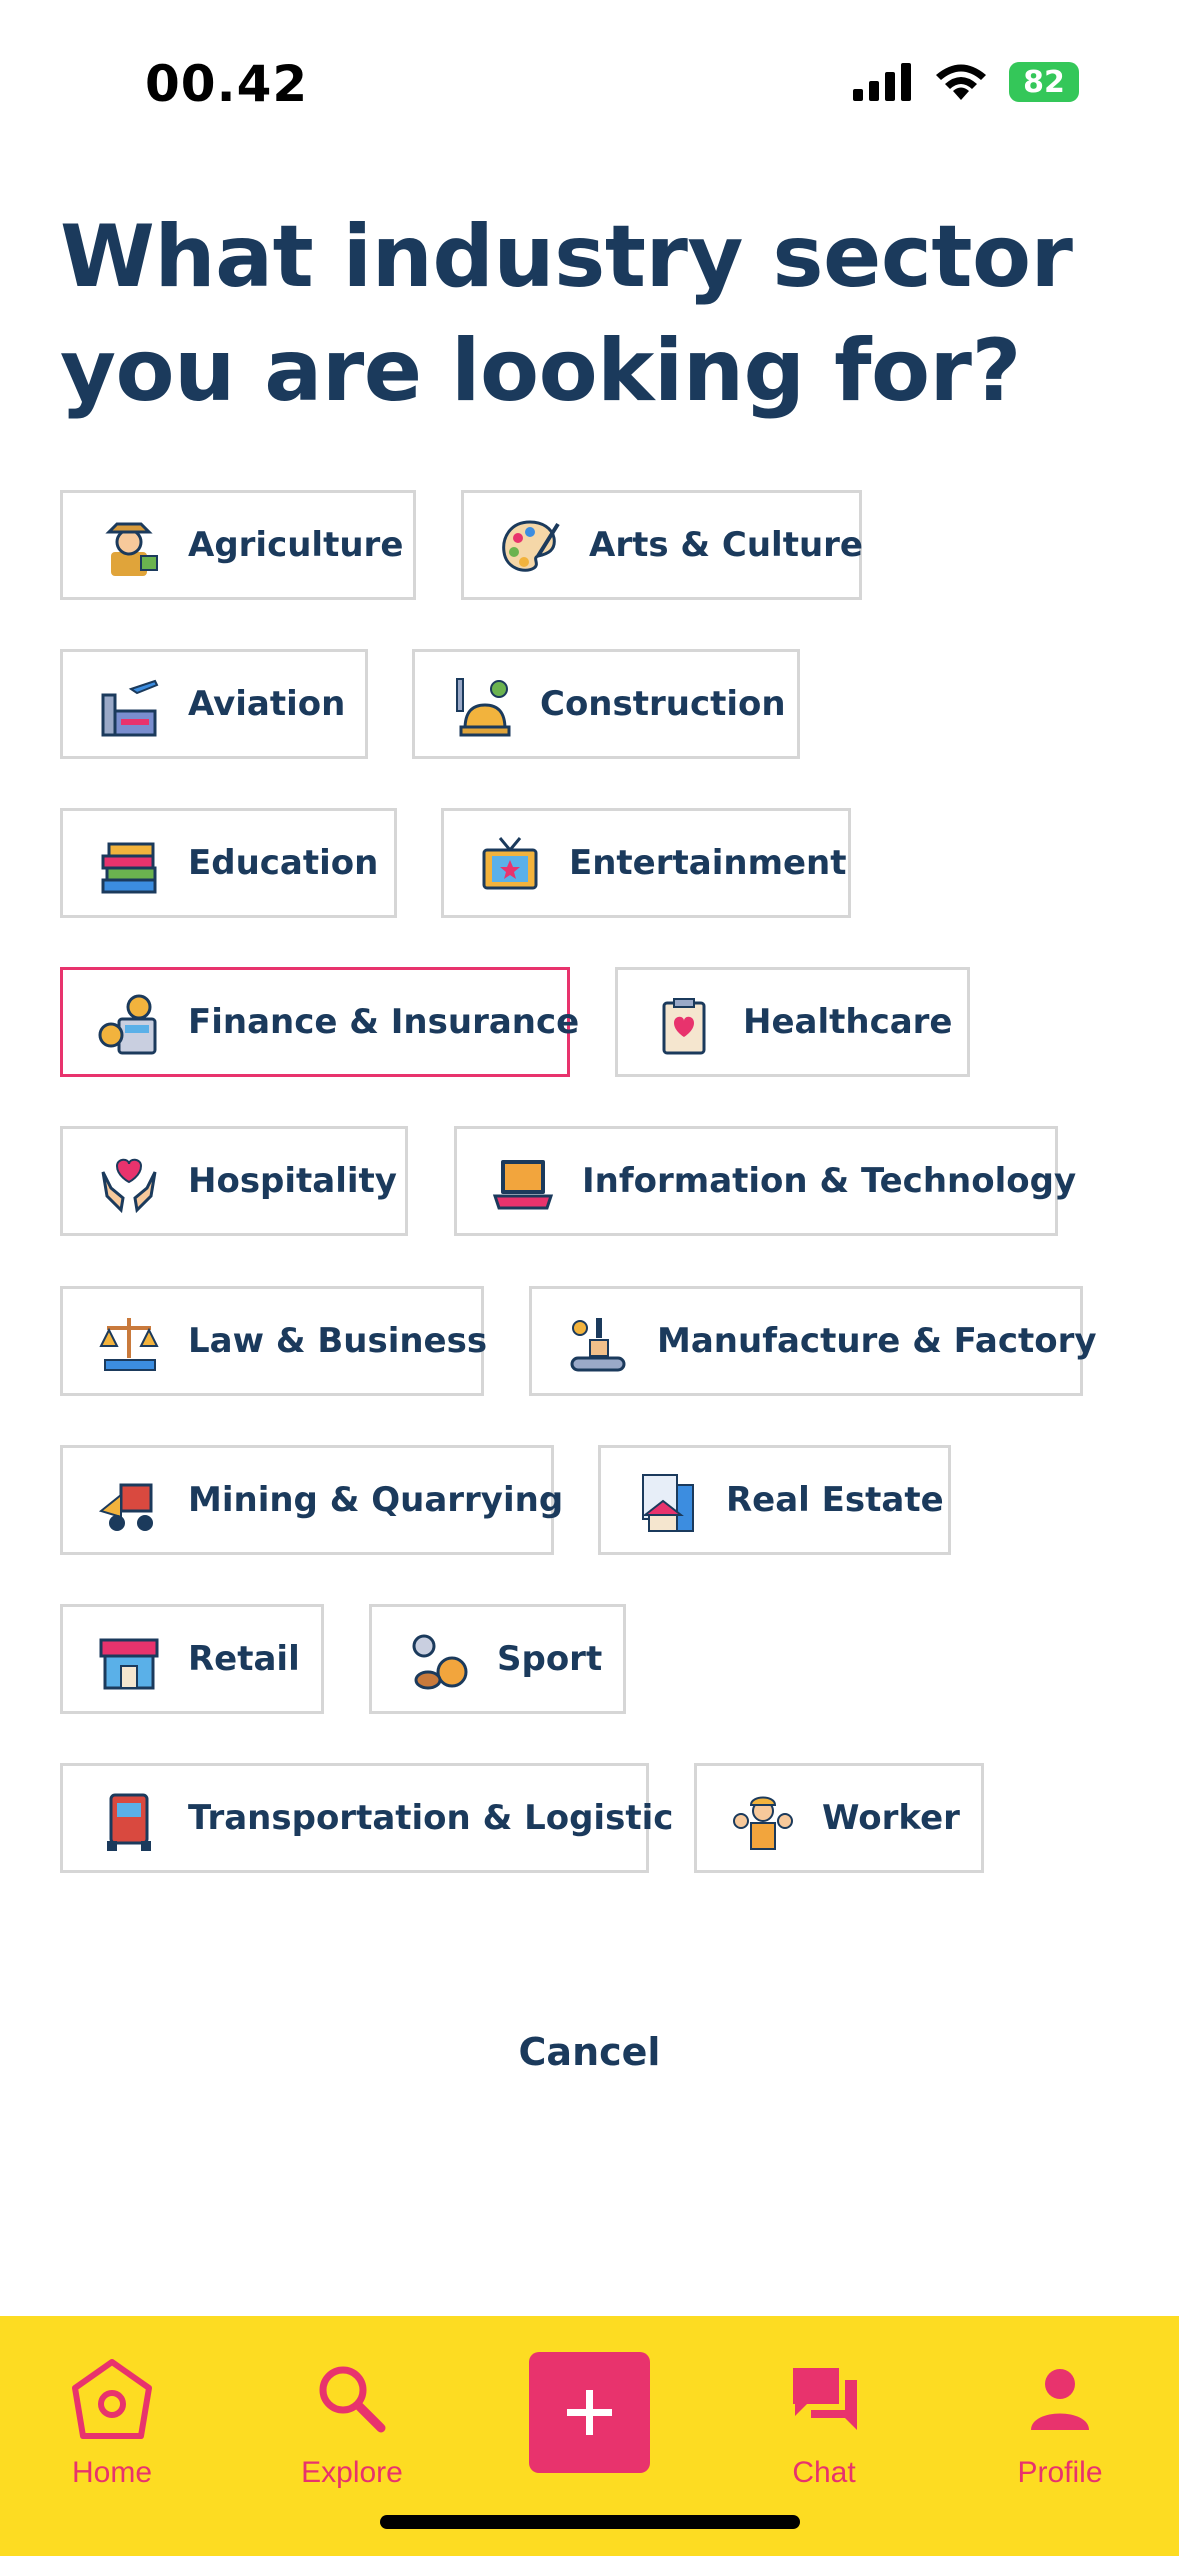 The width and height of the screenshot is (1179, 2556). I want to click on sector-label: Hospitality, so click(292, 1181).